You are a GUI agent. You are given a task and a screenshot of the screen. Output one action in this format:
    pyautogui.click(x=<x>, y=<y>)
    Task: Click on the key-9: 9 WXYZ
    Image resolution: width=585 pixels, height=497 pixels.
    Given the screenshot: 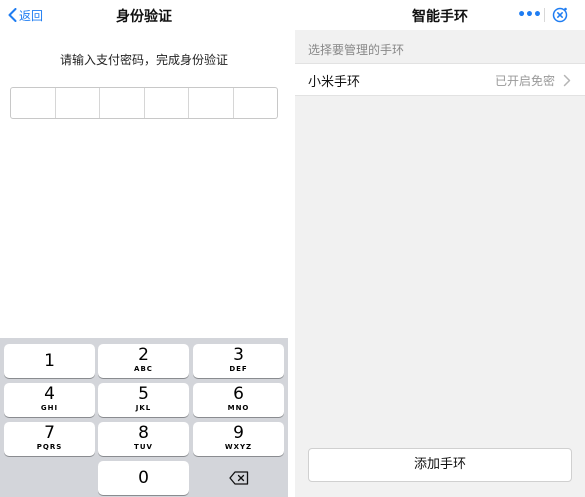 What is the action you would take?
    pyautogui.click(x=238, y=439)
    